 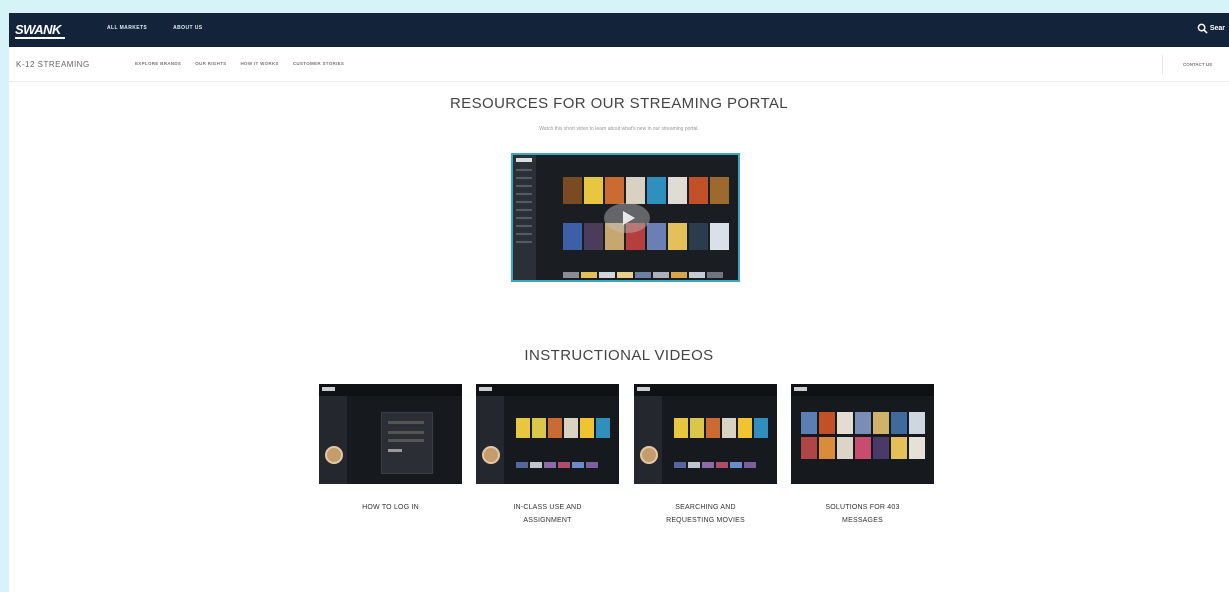 I want to click on portal-sidebar-thumbnail, so click(x=524, y=217).